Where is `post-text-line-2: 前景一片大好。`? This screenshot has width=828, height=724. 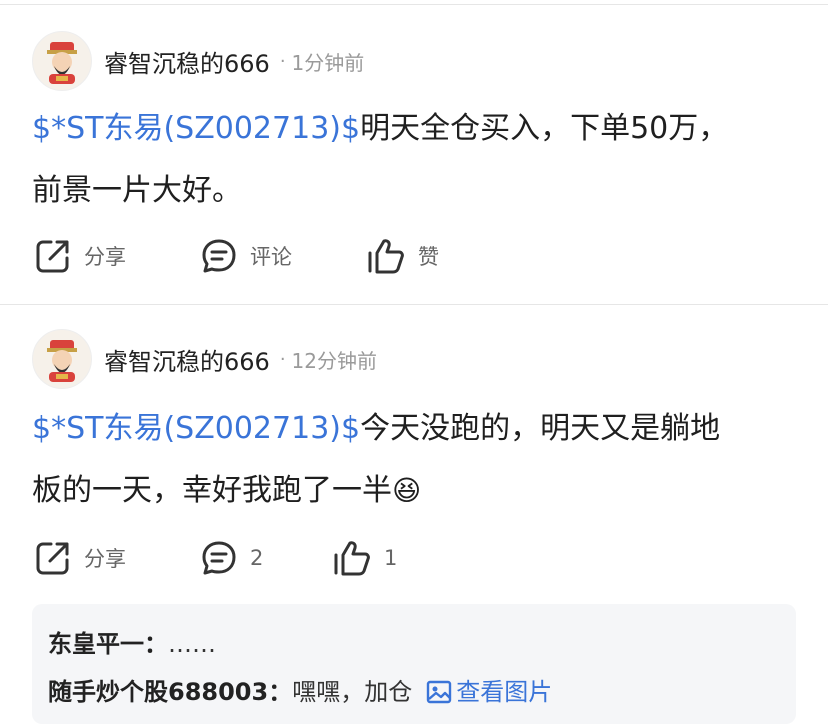
post-text-line-2: 前景一片大好。 is located at coordinates (137, 190).